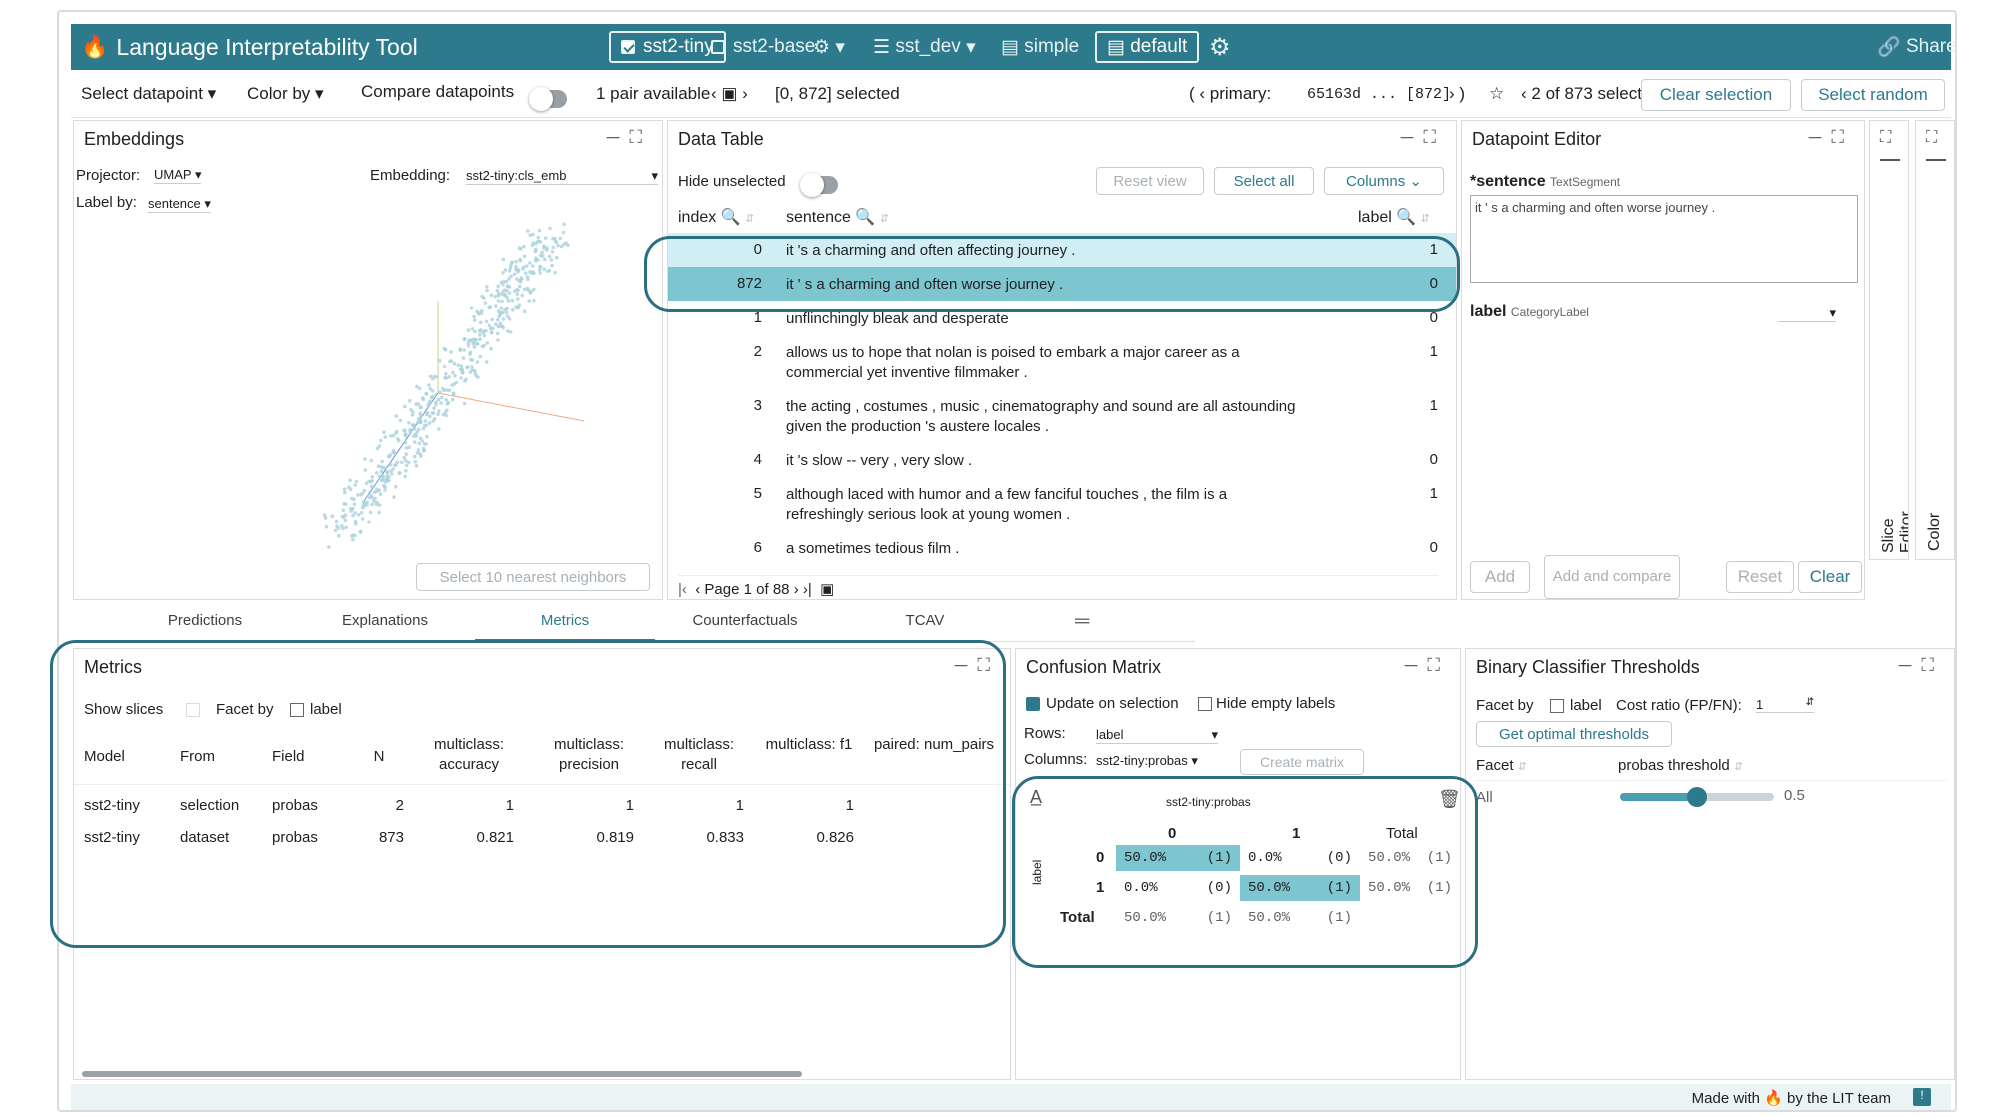 This screenshot has height=1118, width=1999. I want to click on update-checkbox, so click(1033, 704).